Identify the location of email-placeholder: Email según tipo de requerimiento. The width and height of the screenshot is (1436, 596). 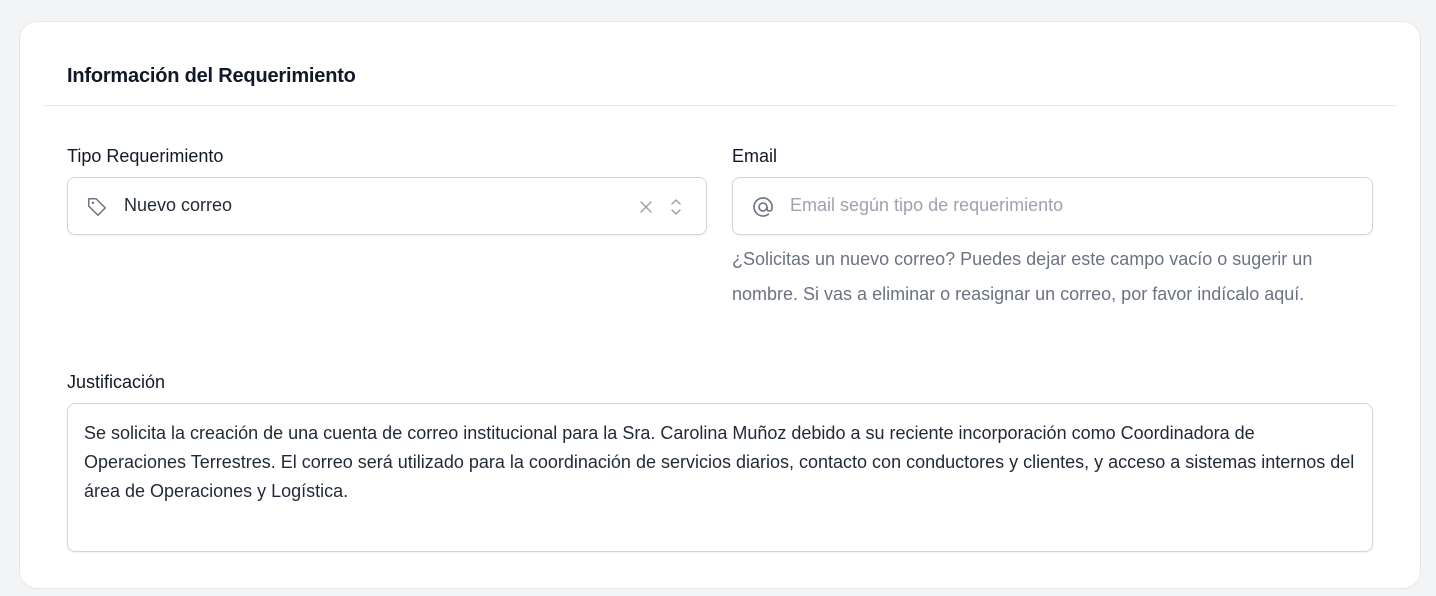
(927, 205).